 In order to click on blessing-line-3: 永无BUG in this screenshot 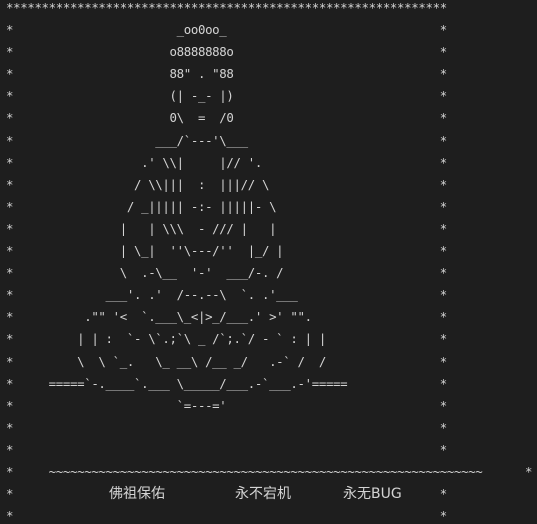, I will do `click(372, 494)`.